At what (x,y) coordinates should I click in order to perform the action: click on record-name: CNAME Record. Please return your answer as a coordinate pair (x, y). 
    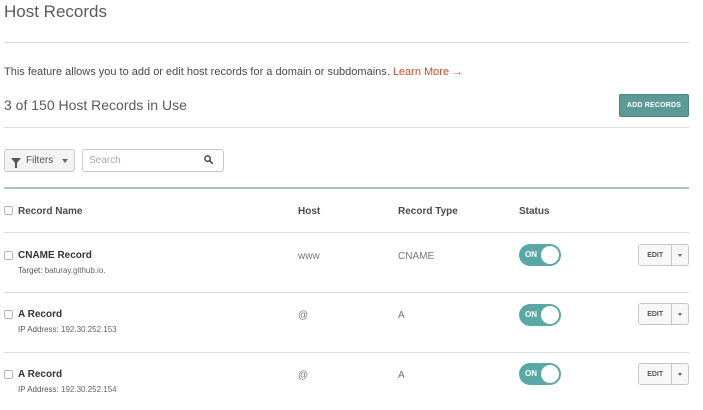
    Looking at the image, I should click on (55, 255).